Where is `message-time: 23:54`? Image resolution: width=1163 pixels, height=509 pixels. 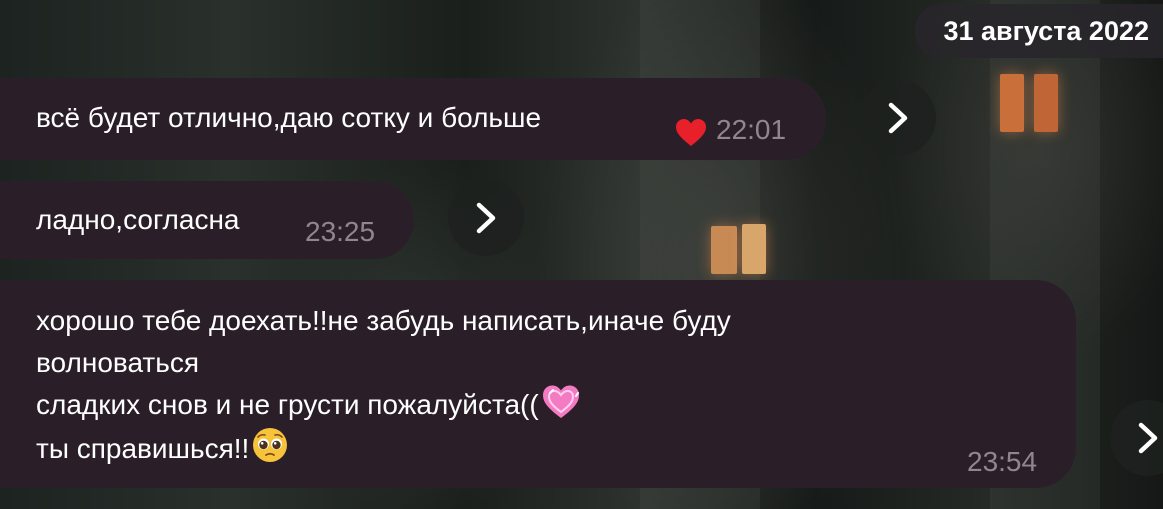
message-time: 23:54 is located at coordinates (1002, 461).